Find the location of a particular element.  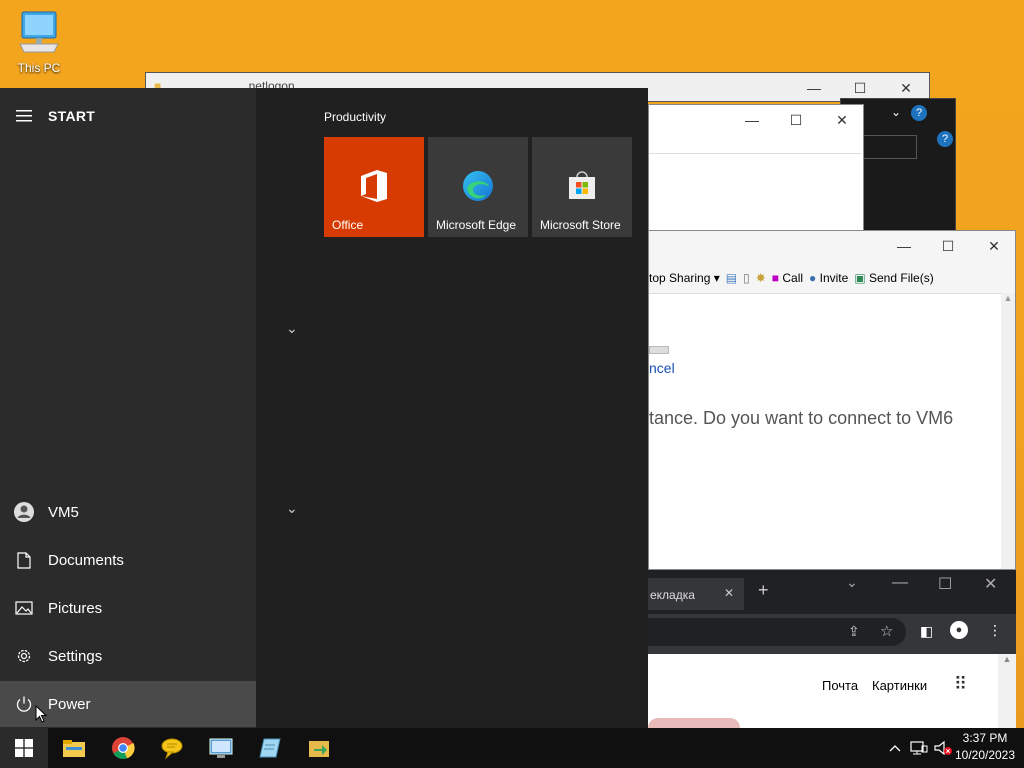

edge-icon is located at coordinates (478, 186).